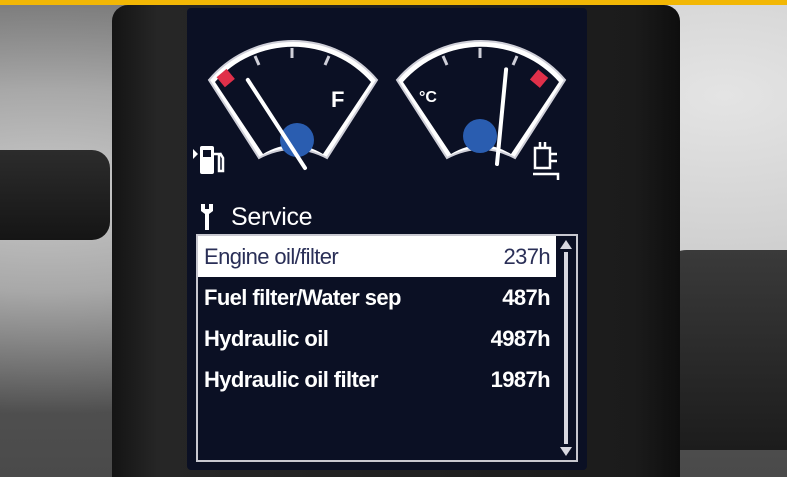 This screenshot has height=477, width=787. What do you see at coordinates (293, 105) in the screenshot?
I see `fuel-gauge: F` at bounding box center [293, 105].